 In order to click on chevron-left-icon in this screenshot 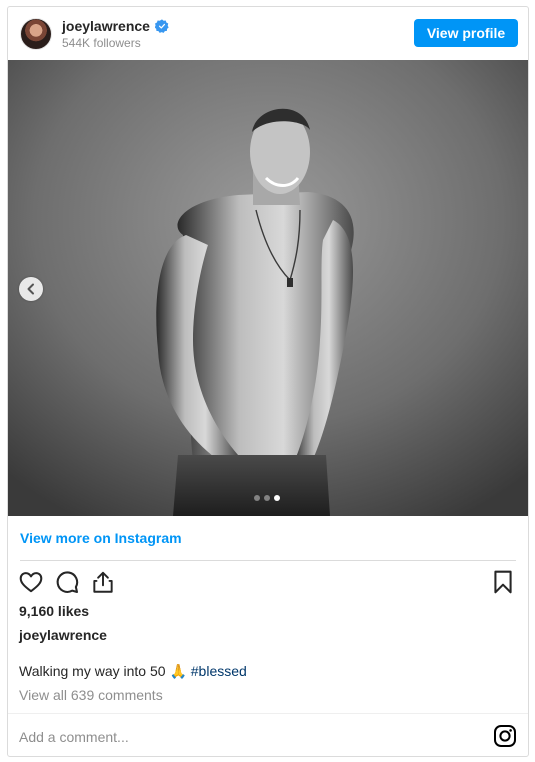, I will do `click(30, 289)`.